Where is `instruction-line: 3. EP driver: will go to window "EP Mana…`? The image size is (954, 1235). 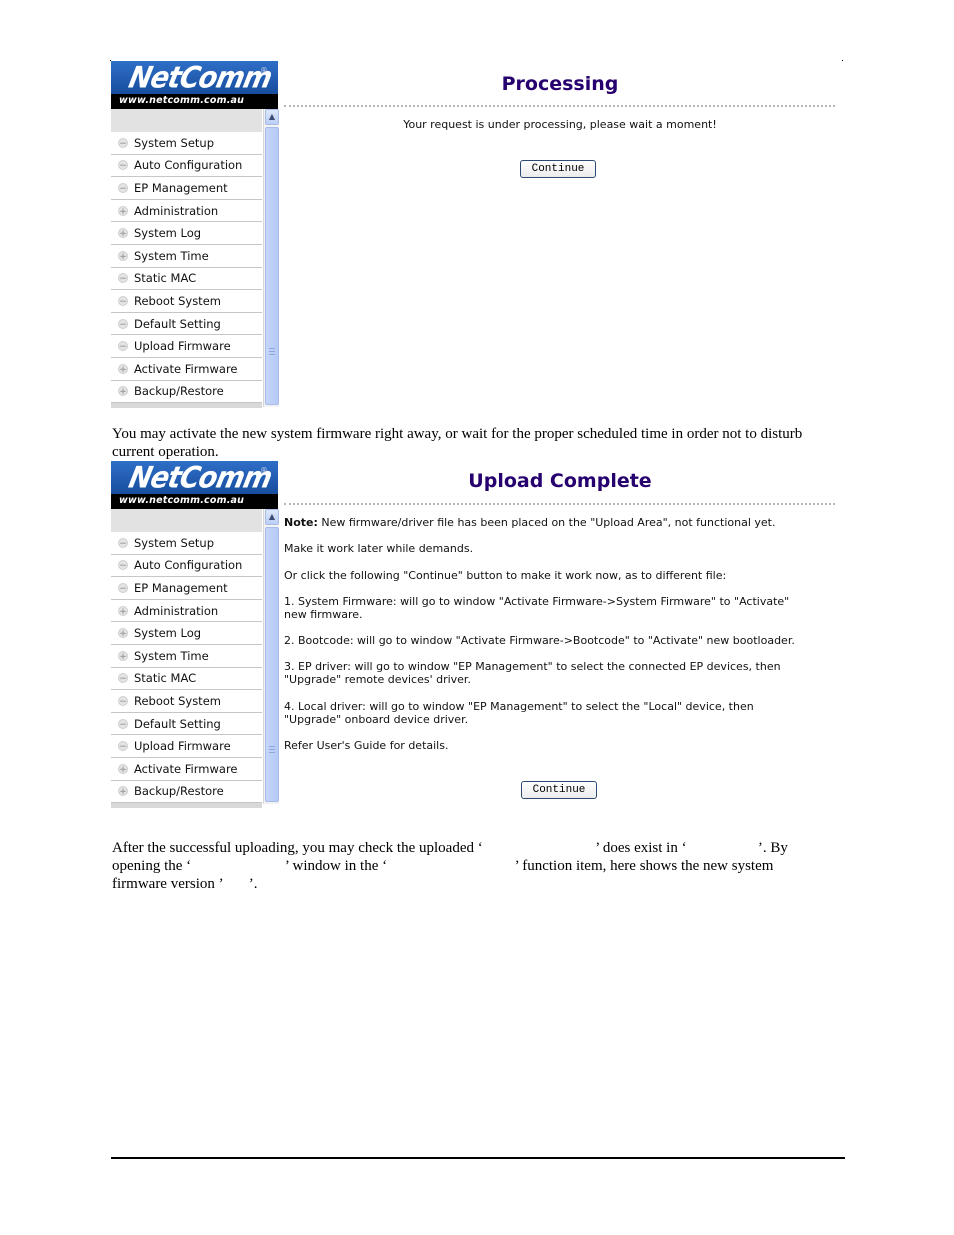 instruction-line: 3. EP driver: will go to window "EP Mana… is located at coordinates (532, 666).